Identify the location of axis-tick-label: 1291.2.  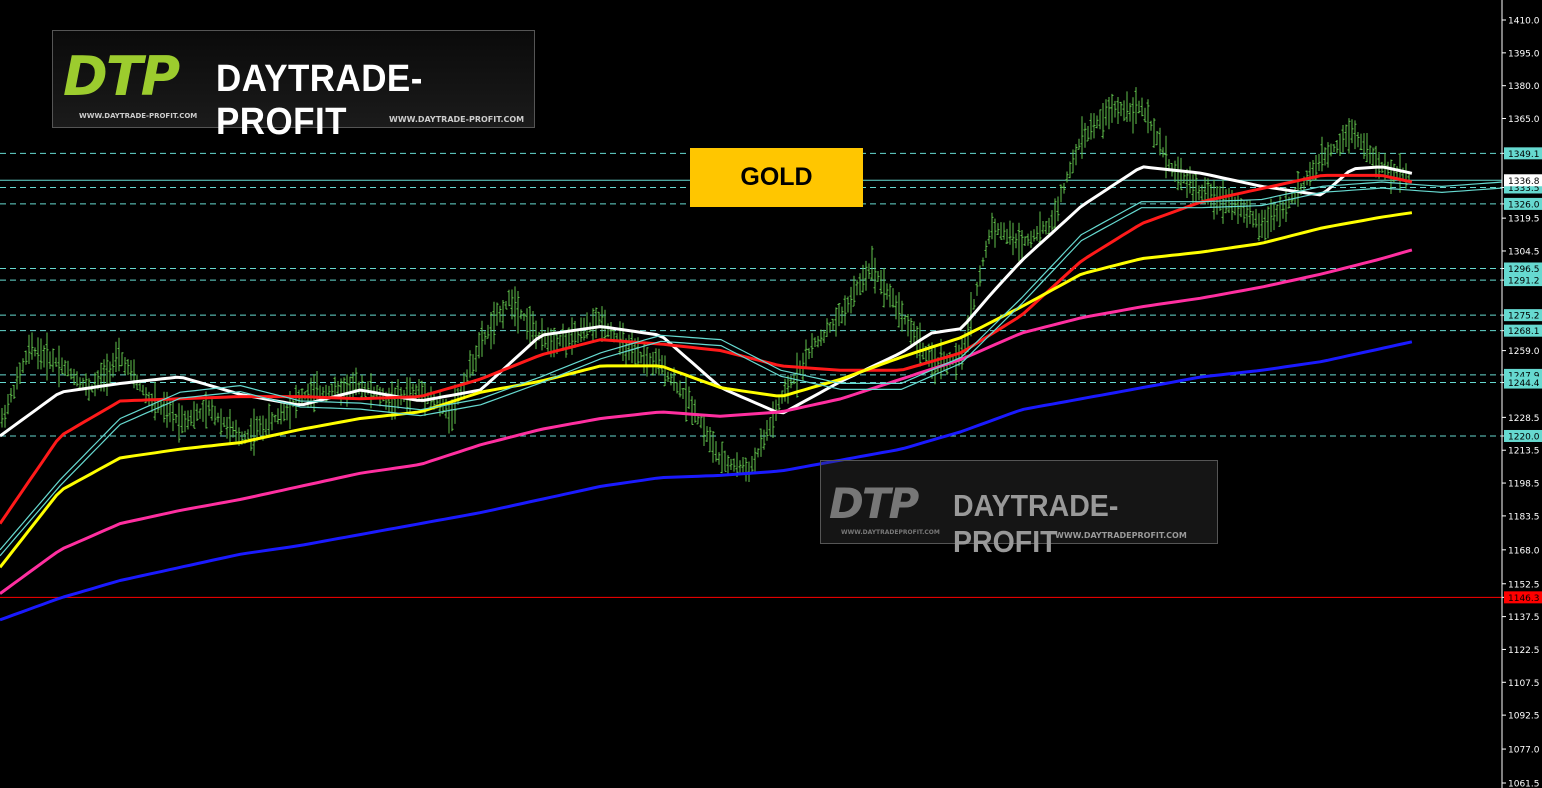
(1524, 282).